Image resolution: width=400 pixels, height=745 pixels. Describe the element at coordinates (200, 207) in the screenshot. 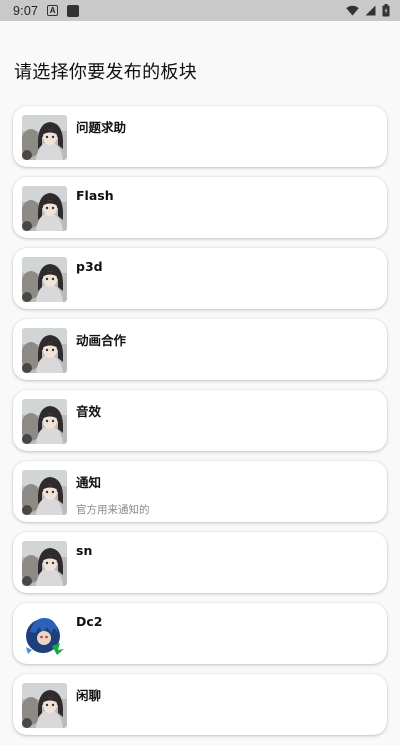

I see `section-card: Flash` at that location.